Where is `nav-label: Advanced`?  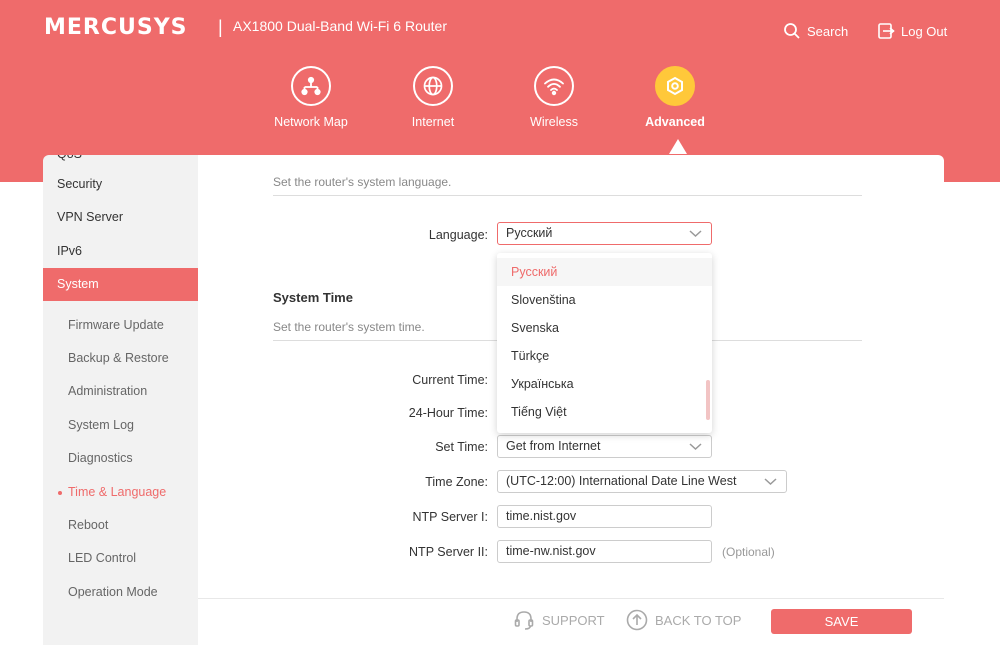 nav-label: Advanced is located at coordinates (675, 122).